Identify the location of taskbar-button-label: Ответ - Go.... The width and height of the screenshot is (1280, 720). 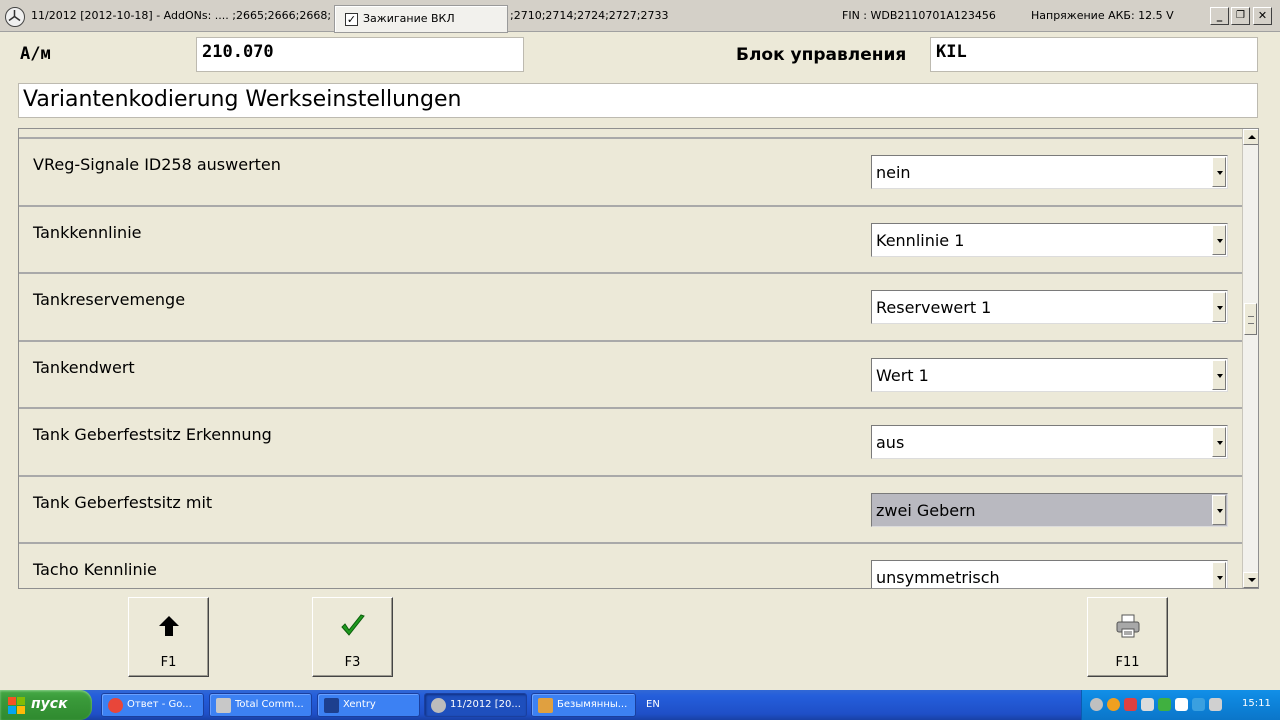
(159, 704).